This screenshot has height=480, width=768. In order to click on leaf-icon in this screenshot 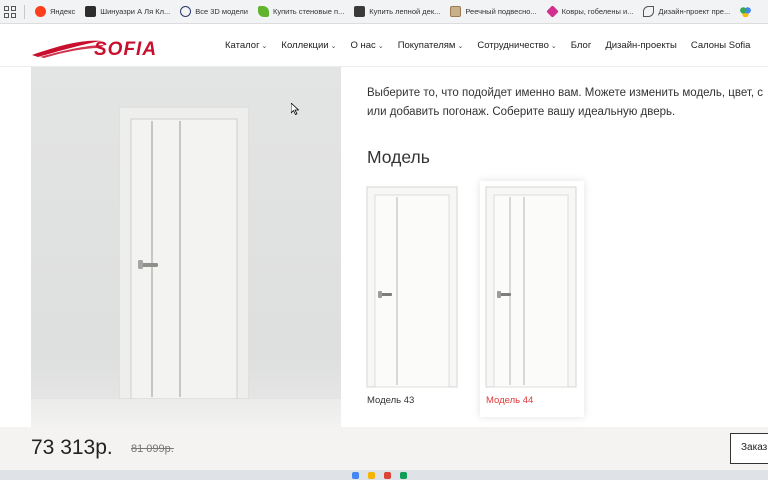, I will do `click(263, 11)`.